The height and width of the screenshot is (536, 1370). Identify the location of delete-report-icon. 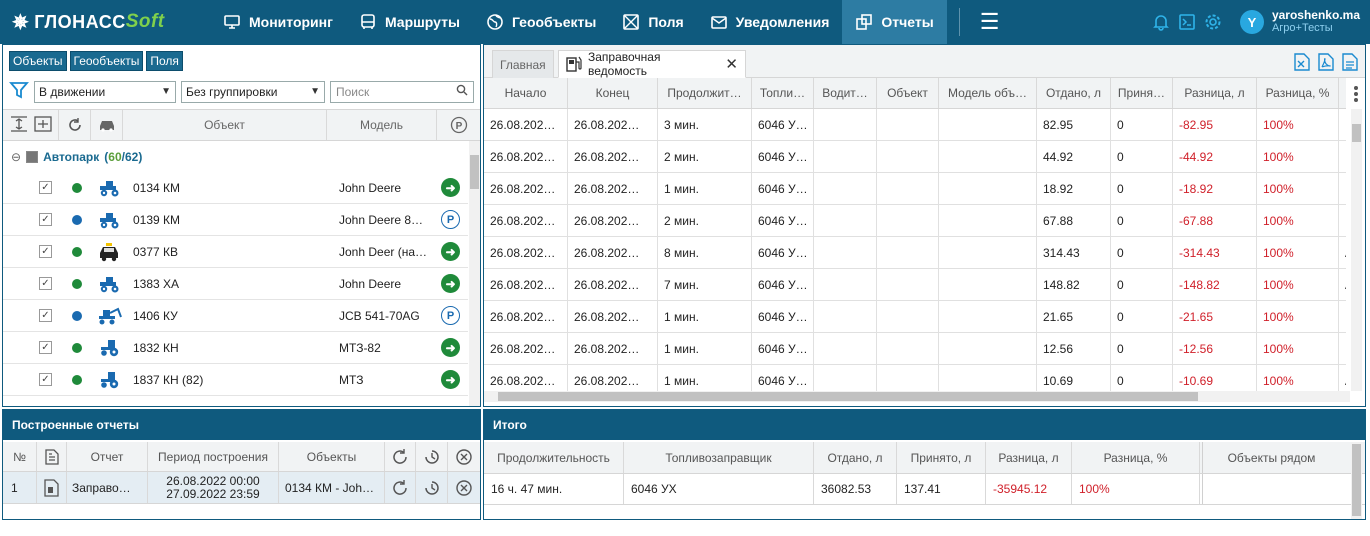
(464, 487).